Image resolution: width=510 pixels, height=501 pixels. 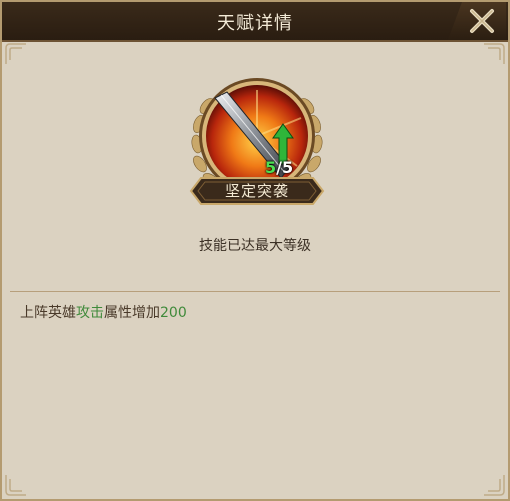 I want to click on skill-description: 上阵英雄攻击属性增加200, so click(x=103, y=312).